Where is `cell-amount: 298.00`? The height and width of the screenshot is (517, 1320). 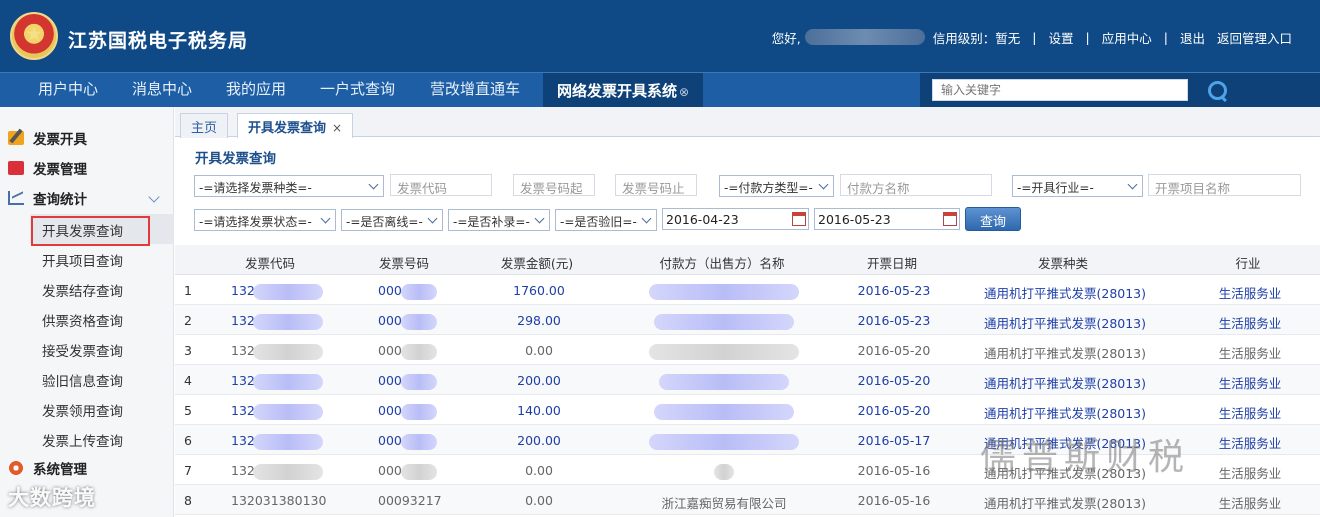
cell-amount: 298.00 is located at coordinates (539, 320).